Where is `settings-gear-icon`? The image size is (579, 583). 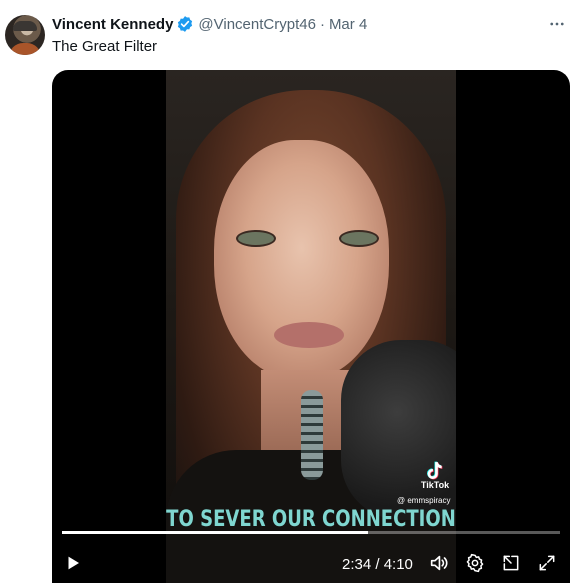 settings-gear-icon is located at coordinates (475, 563).